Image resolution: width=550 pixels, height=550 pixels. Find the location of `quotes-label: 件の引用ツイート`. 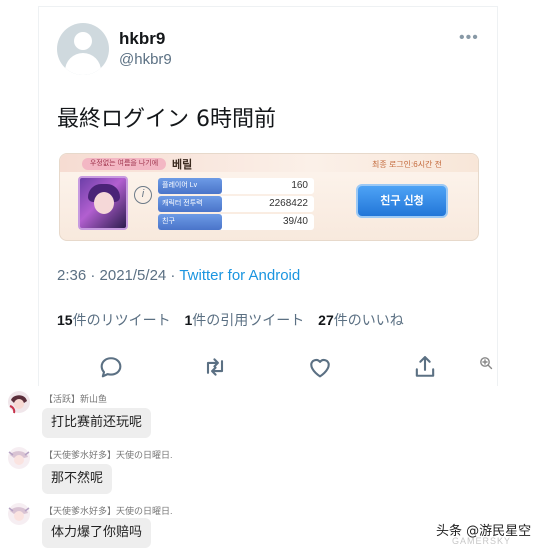

quotes-label: 件の引用ツイート is located at coordinates (248, 320).